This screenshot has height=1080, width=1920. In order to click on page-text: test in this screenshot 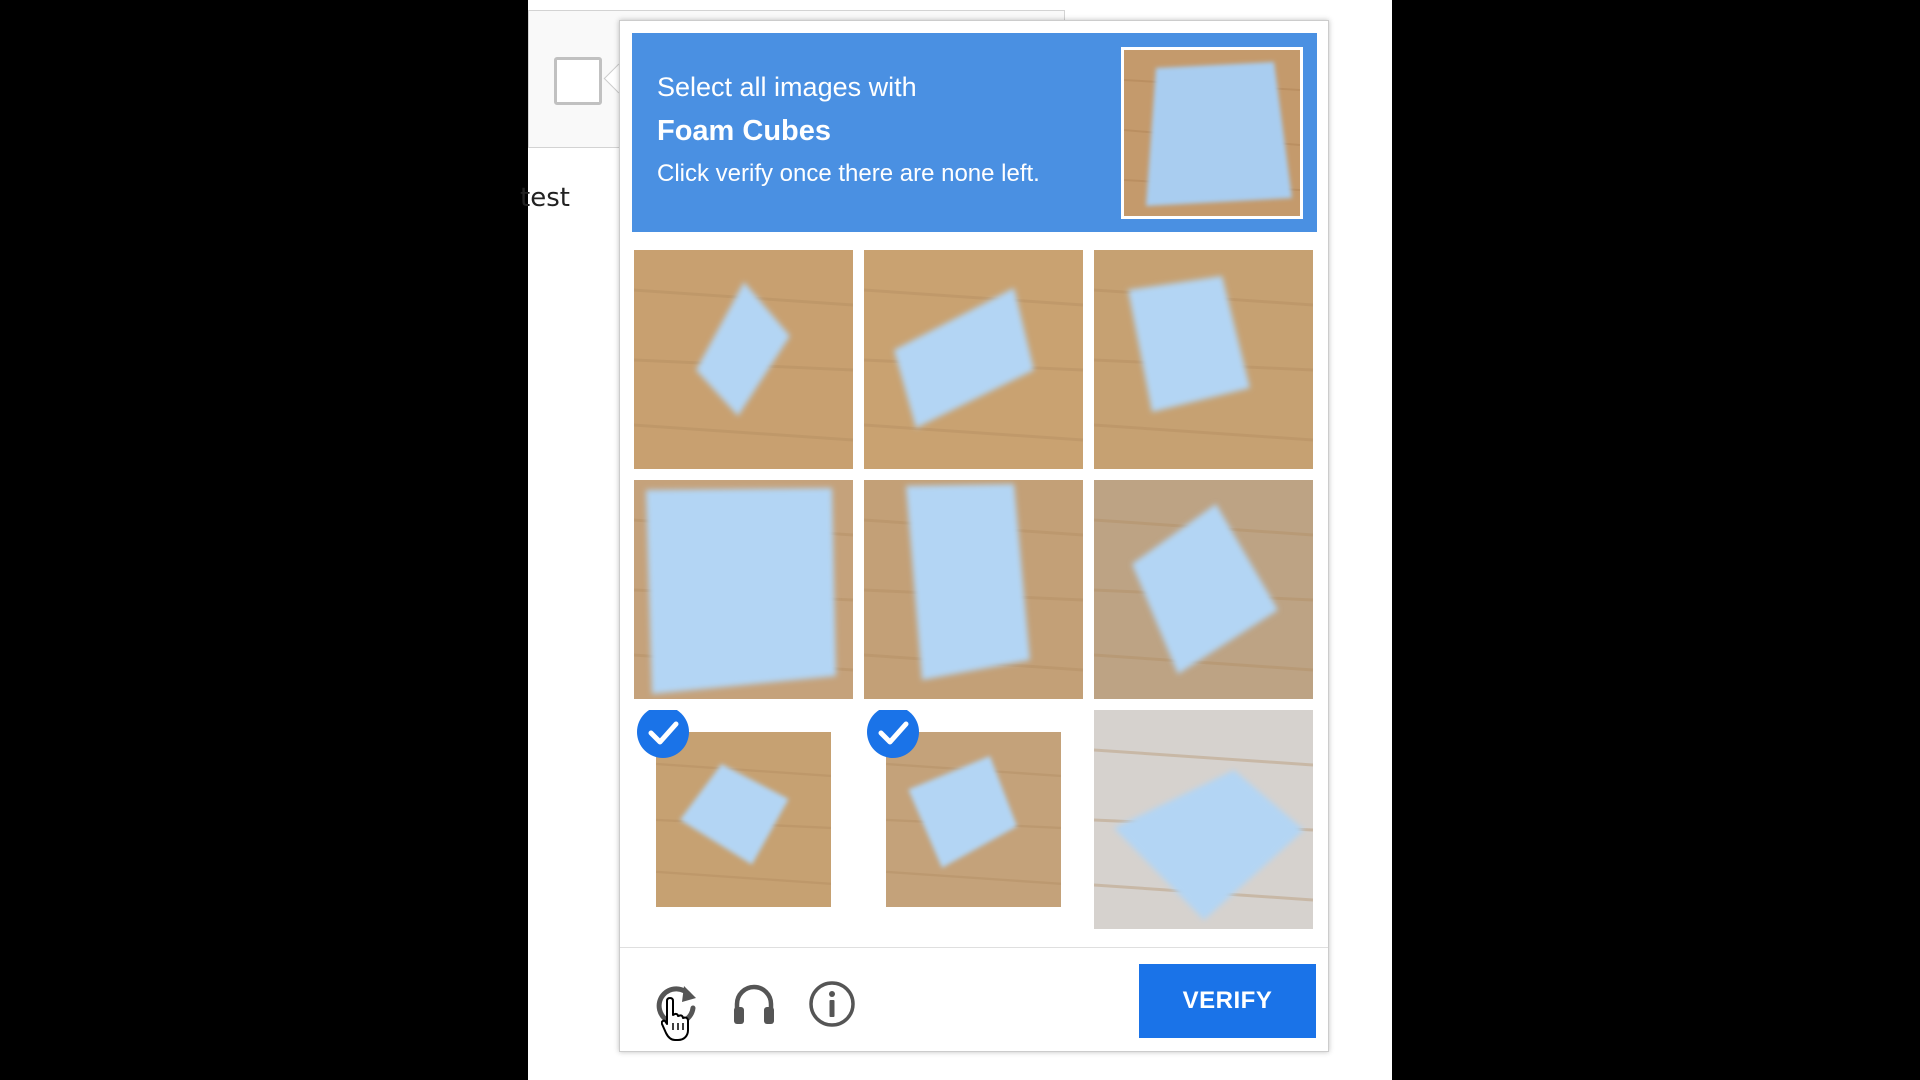, I will do `click(545, 198)`.